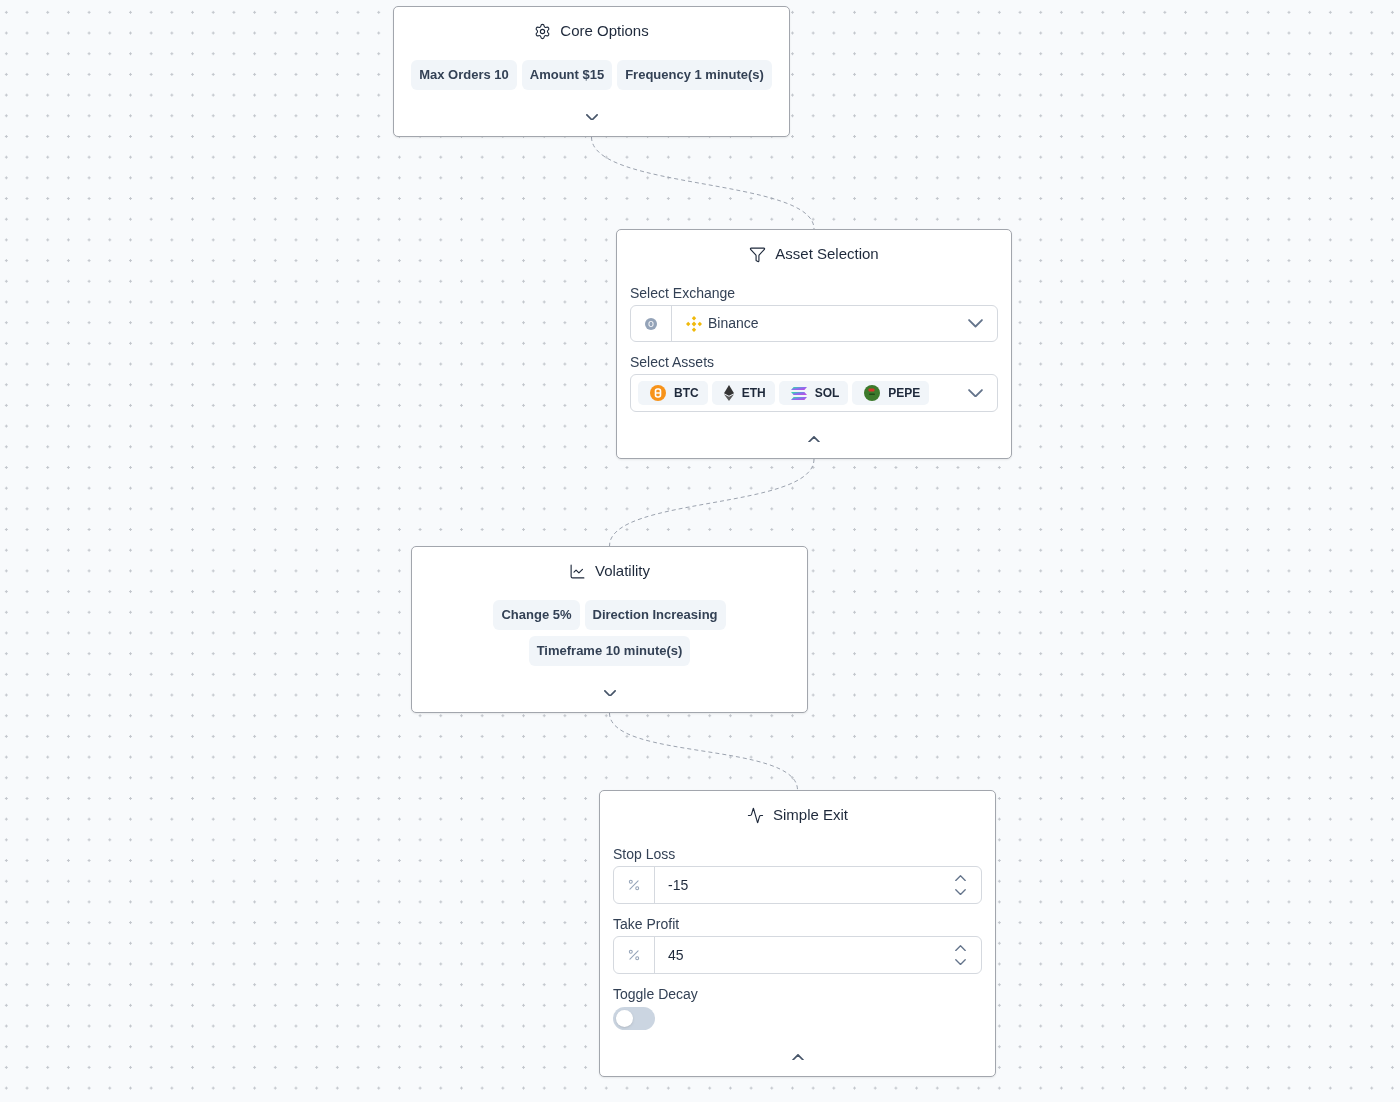 This screenshot has height=1102, width=1400. What do you see at coordinates (655, 615) in the screenshot?
I see `summary-tag: Direction Increasing` at bounding box center [655, 615].